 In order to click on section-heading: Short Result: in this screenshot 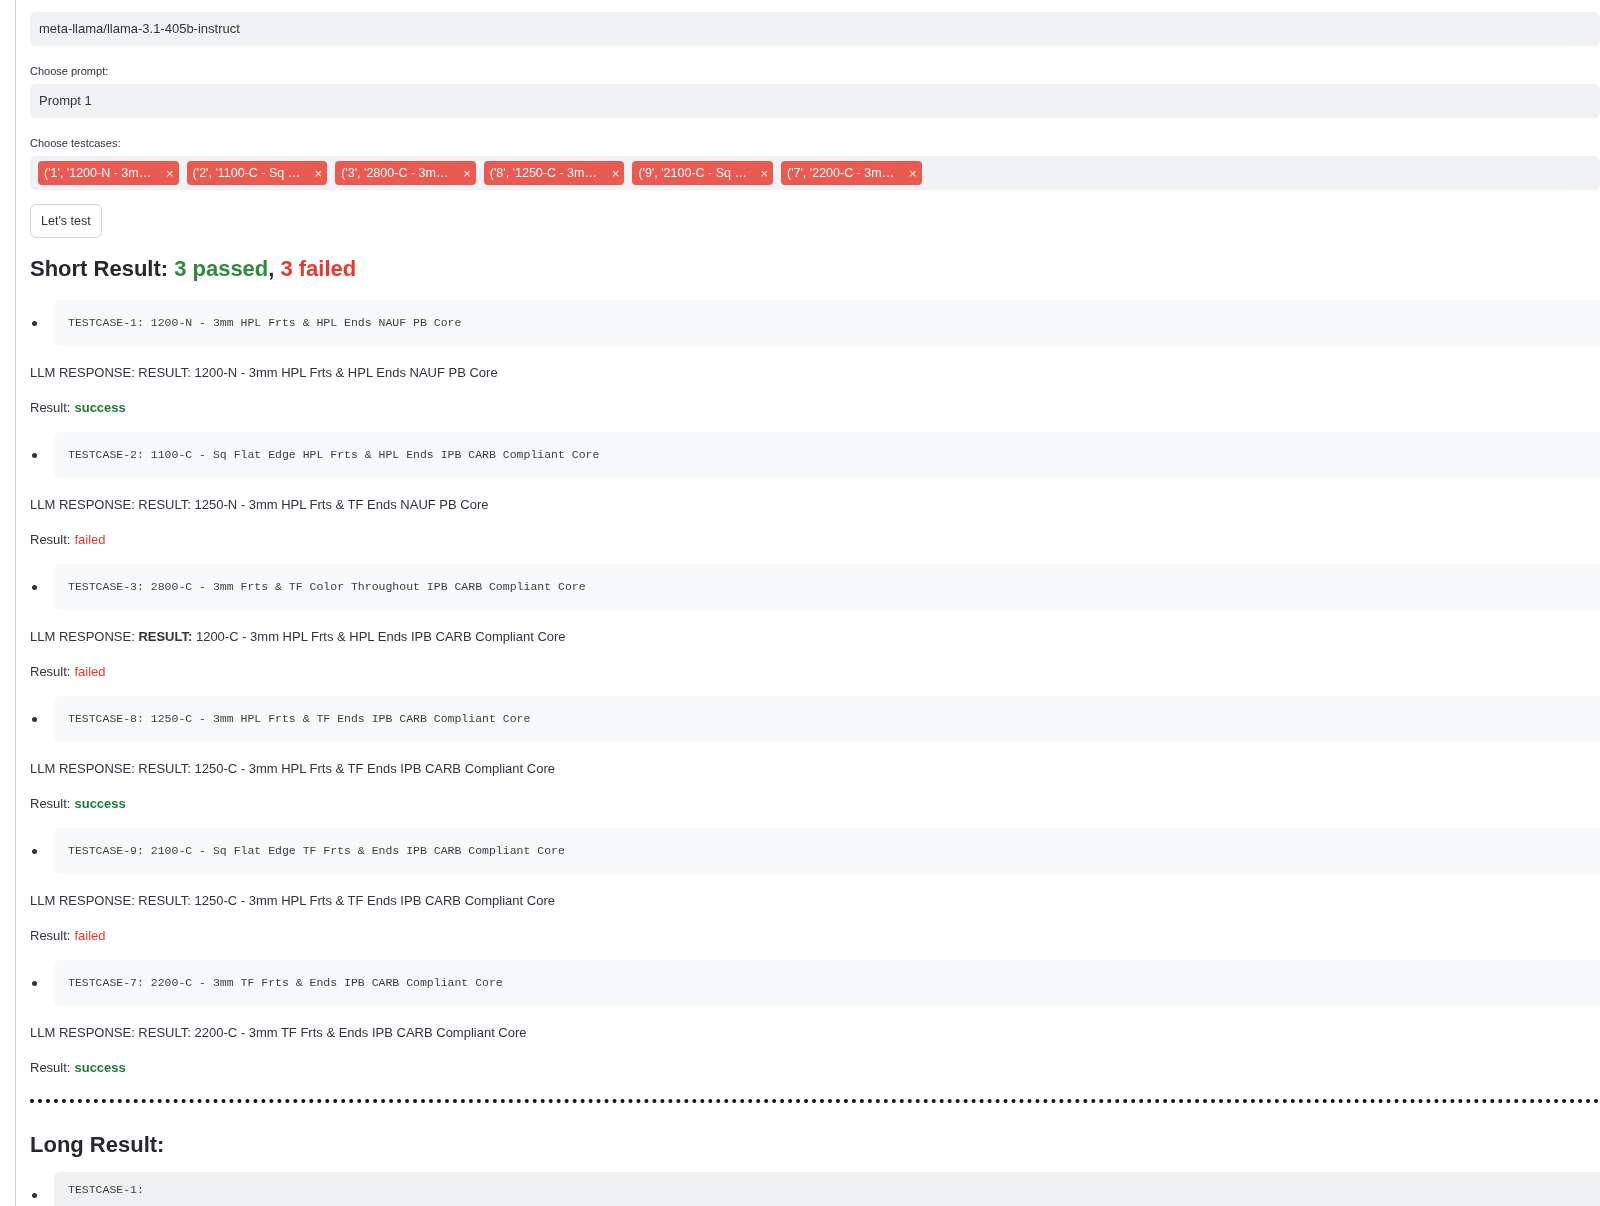, I will do `click(99, 268)`.